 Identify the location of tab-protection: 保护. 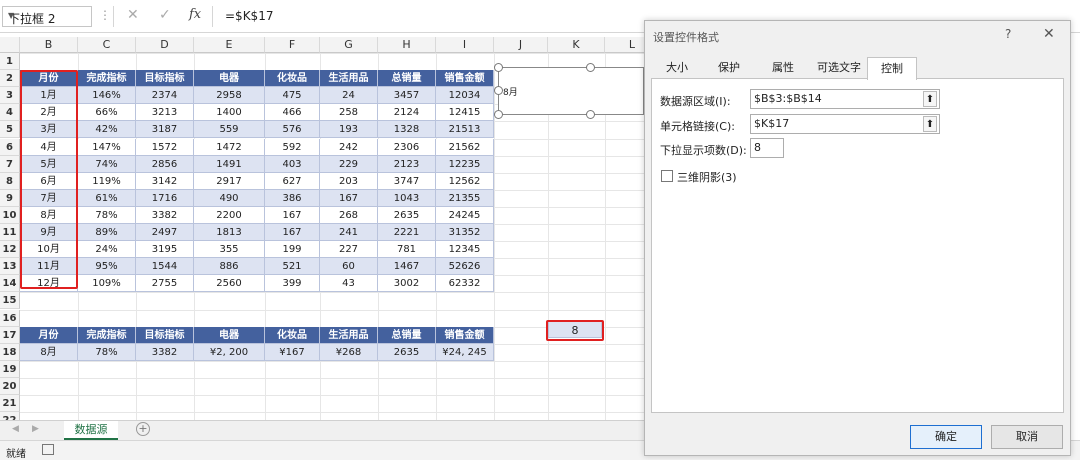
(729, 68).